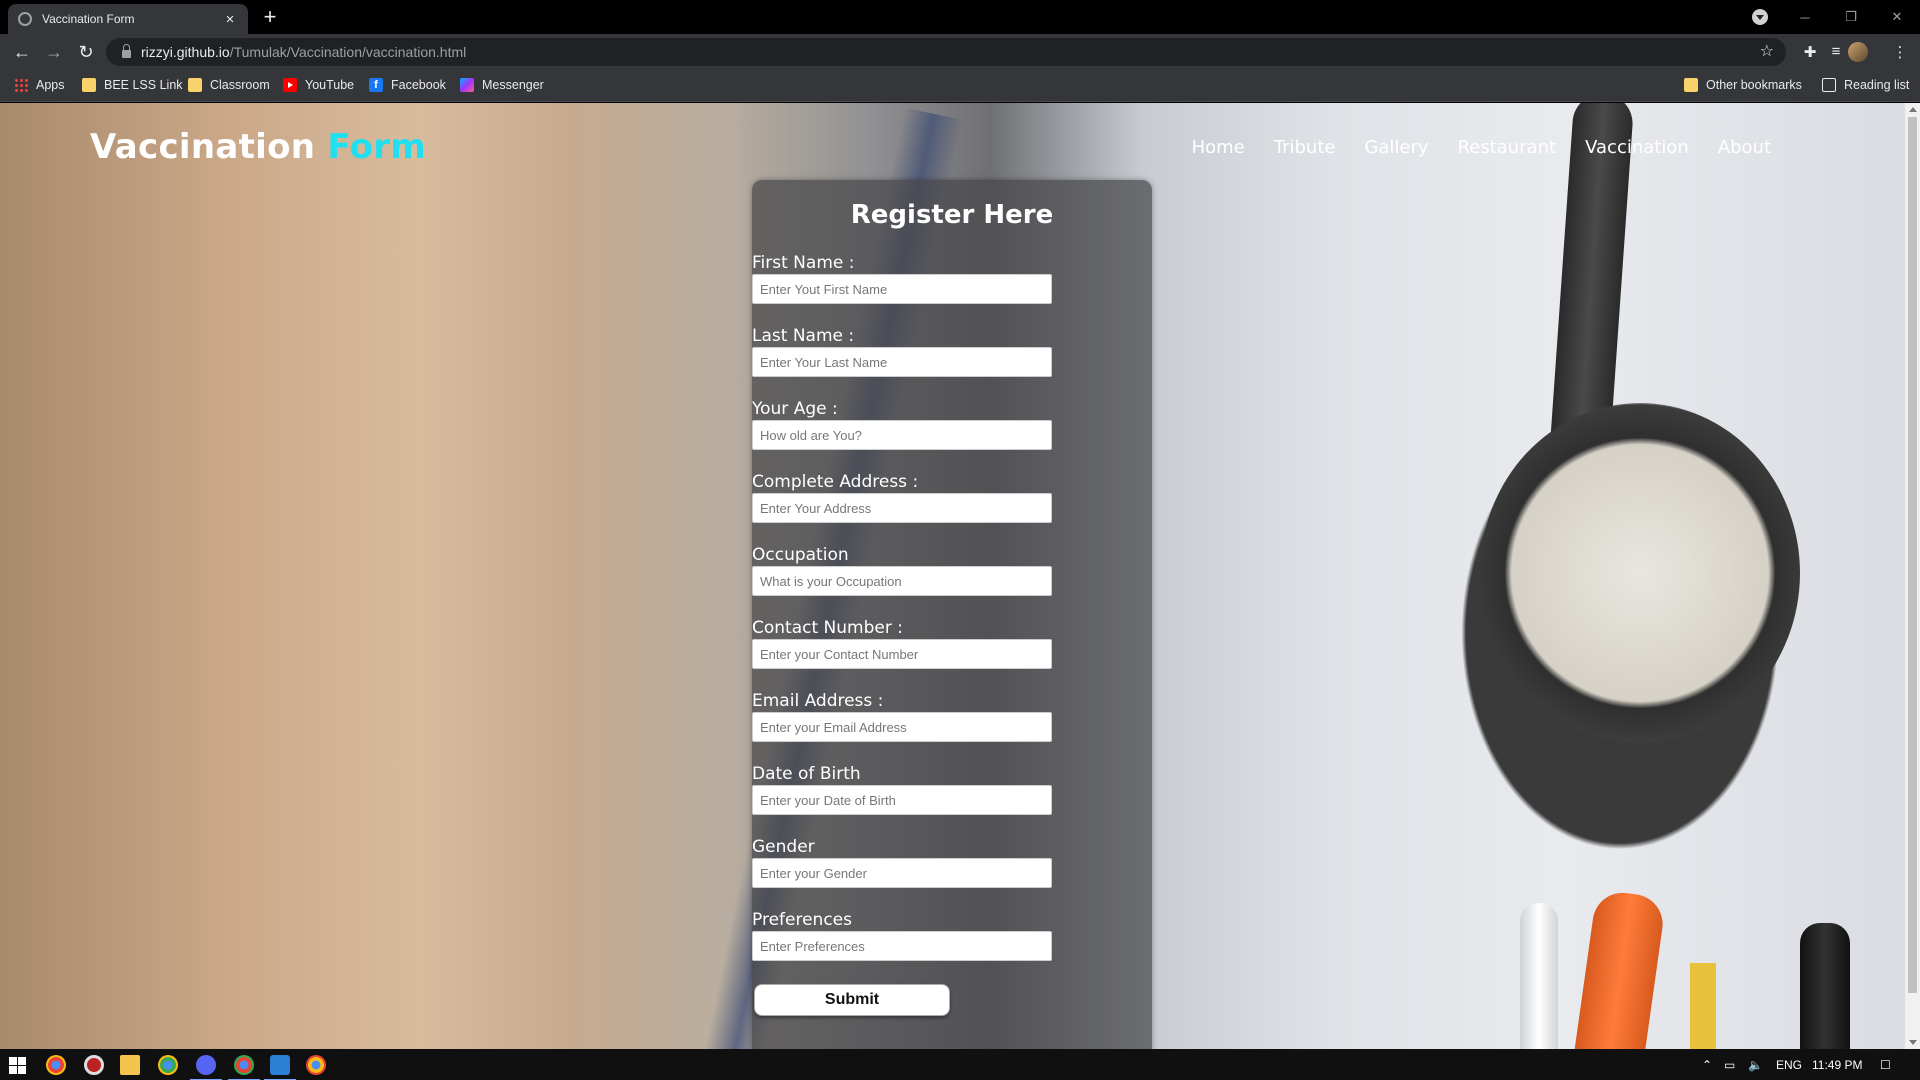 This screenshot has width=1920, height=1080. I want to click on gender-group: Gender, so click(952, 863).